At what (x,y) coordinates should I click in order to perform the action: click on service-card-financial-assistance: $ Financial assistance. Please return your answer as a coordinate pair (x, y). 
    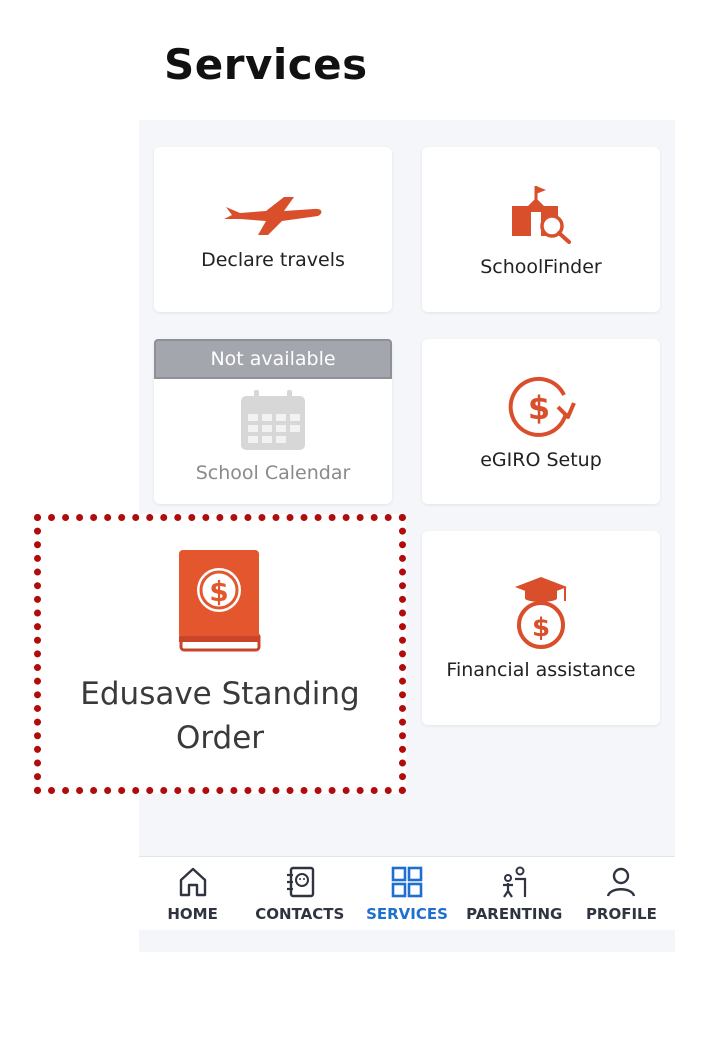
    Looking at the image, I should click on (541, 628).